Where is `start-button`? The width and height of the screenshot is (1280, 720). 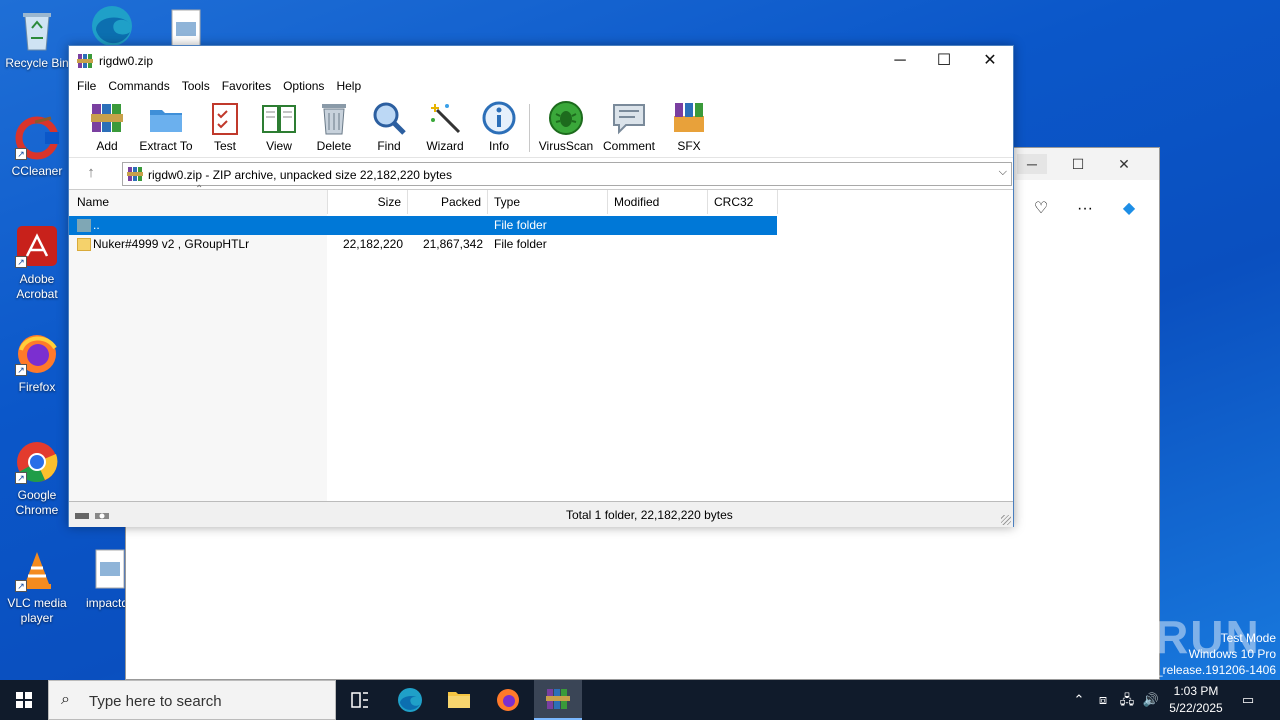 start-button is located at coordinates (24, 700).